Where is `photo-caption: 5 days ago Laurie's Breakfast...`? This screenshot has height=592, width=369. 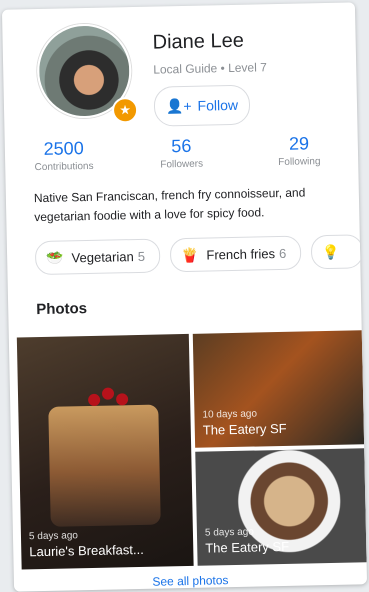 photo-caption: 5 days ago Laurie's Breakfast... is located at coordinates (86, 544).